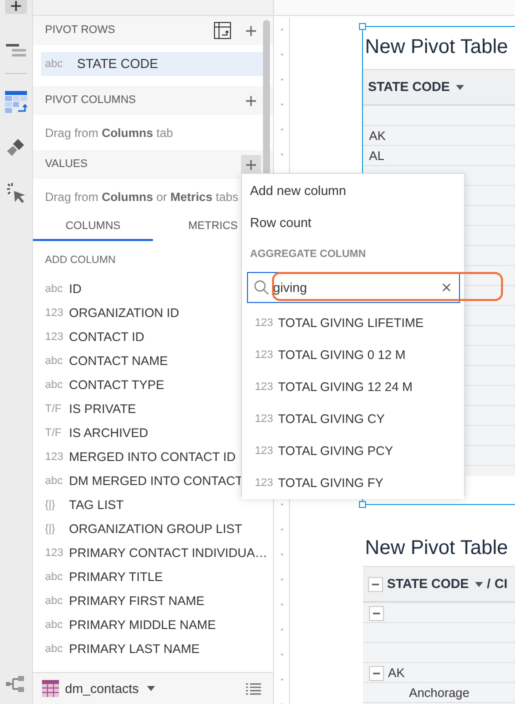 This screenshot has width=515, height=704. What do you see at coordinates (75, 289) in the screenshot?
I see `column-item: ID` at bounding box center [75, 289].